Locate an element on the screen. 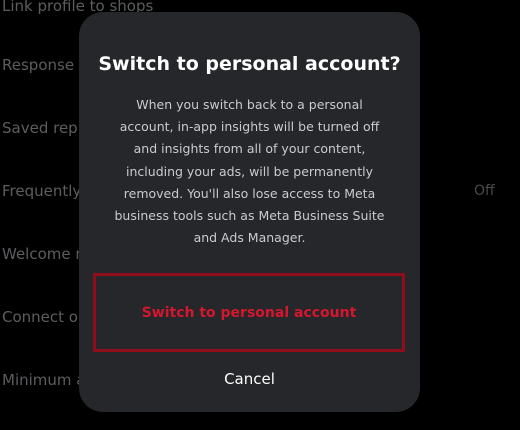 This screenshot has height=430, width=520. dialog-title: Switch to personal account? is located at coordinates (249, 64).